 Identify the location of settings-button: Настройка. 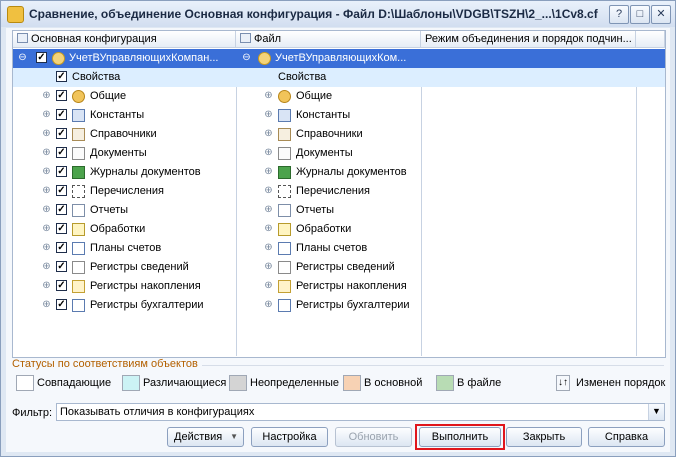
(289, 437).